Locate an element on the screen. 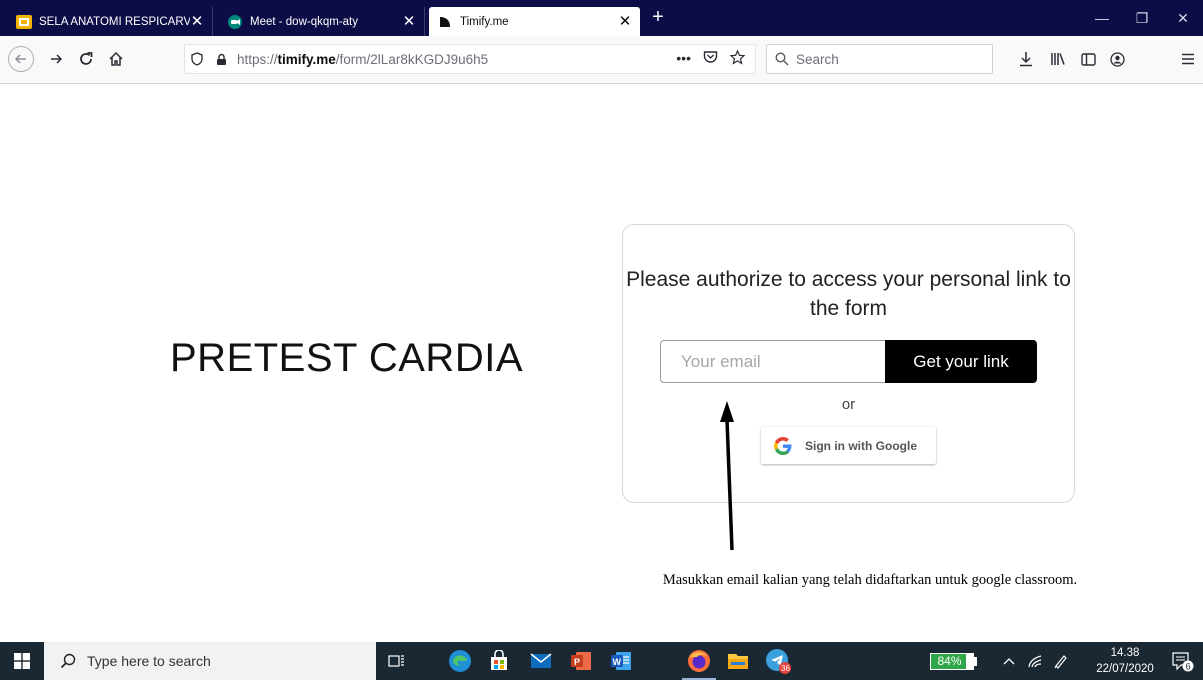 This screenshot has width=1203, height=680. search-placeholder: Search is located at coordinates (817, 59).